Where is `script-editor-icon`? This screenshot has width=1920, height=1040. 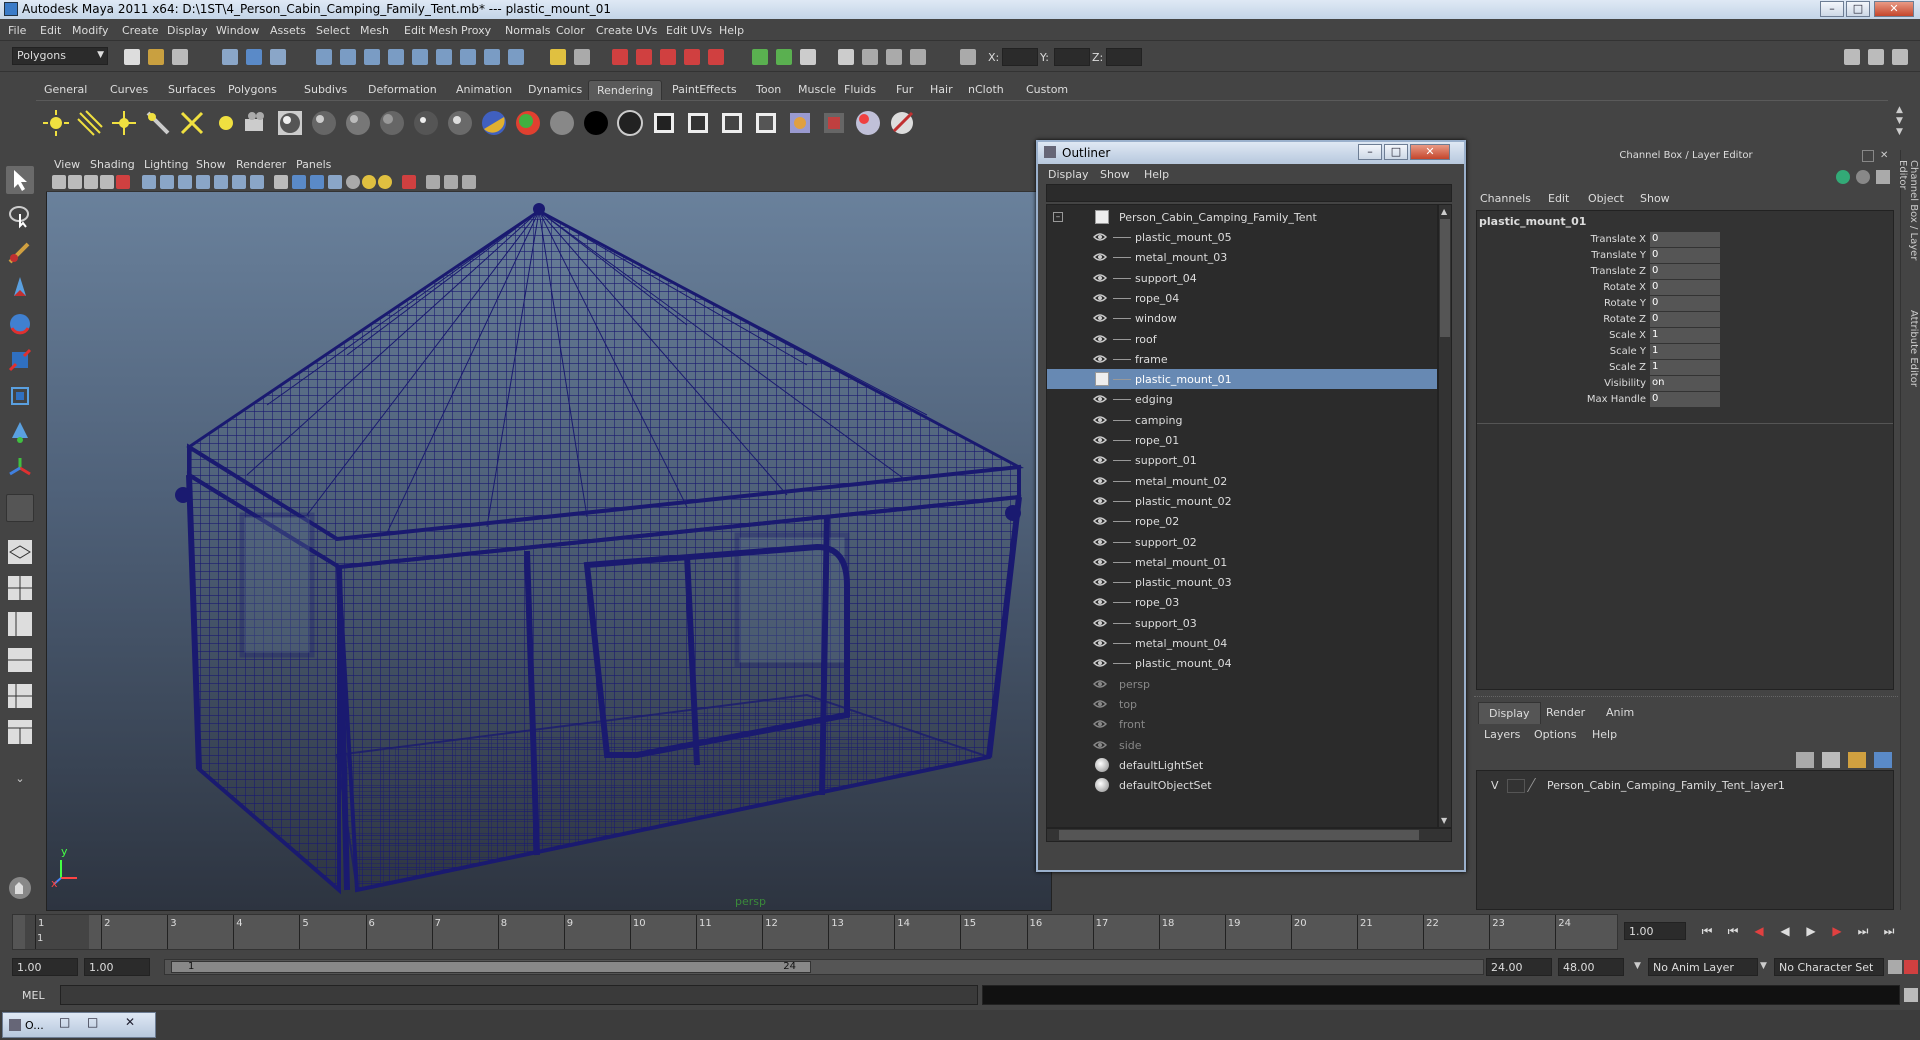 script-editor-icon is located at coordinates (1911, 995).